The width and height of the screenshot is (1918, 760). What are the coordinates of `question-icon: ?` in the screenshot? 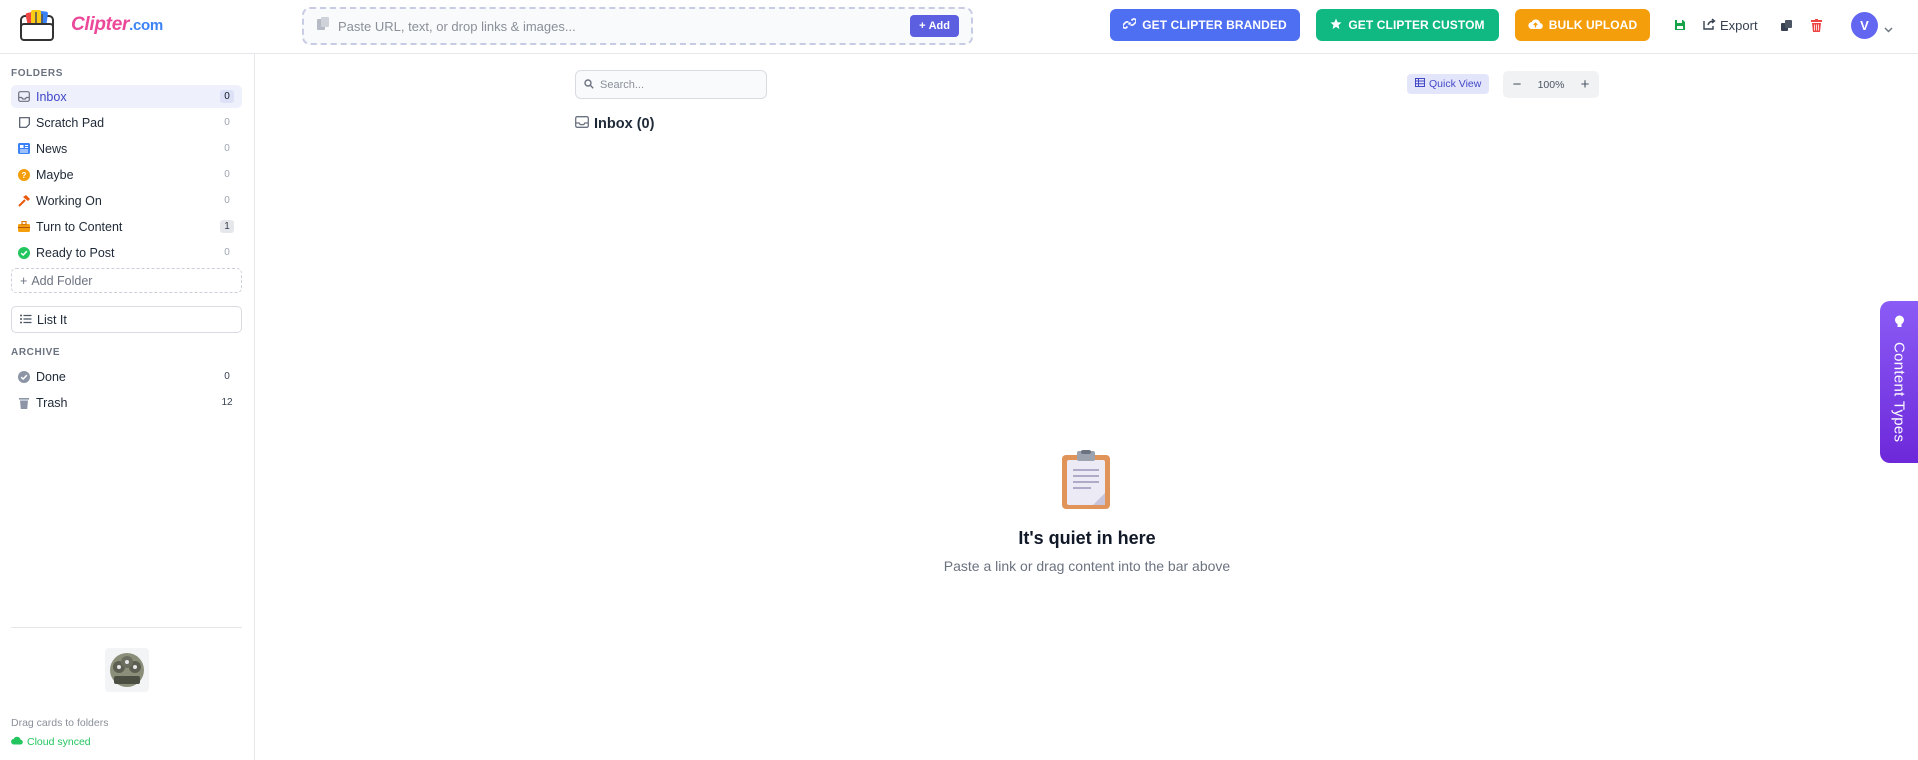 It's located at (24, 174).